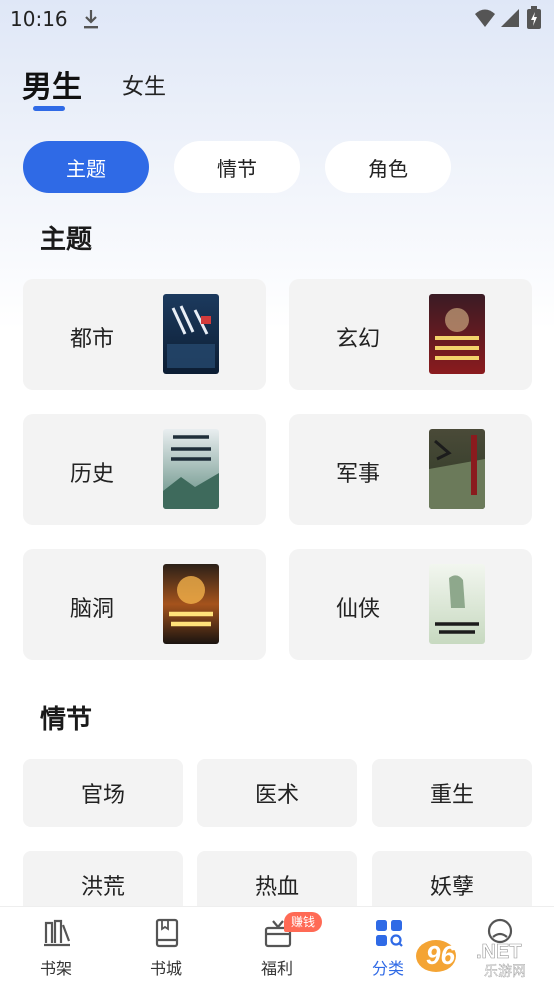 The height and width of the screenshot is (984, 554). I want to click on tab-female: 女生, so click(144, 85).